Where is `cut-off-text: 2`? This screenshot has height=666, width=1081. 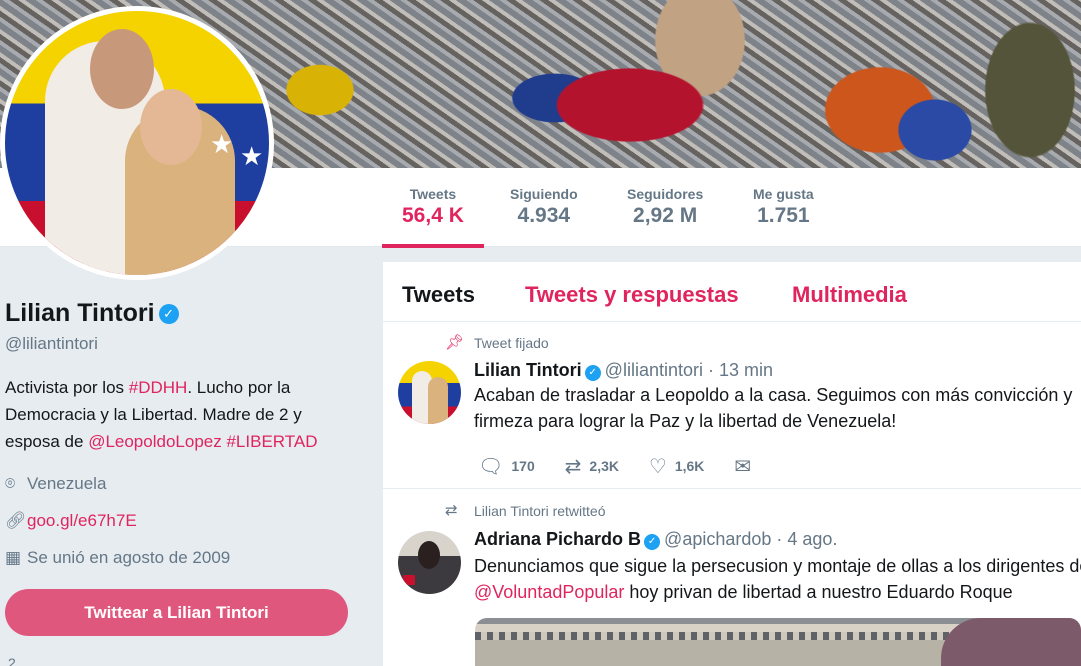
cut-off-text: 2 is located at coordinates (12, 660).